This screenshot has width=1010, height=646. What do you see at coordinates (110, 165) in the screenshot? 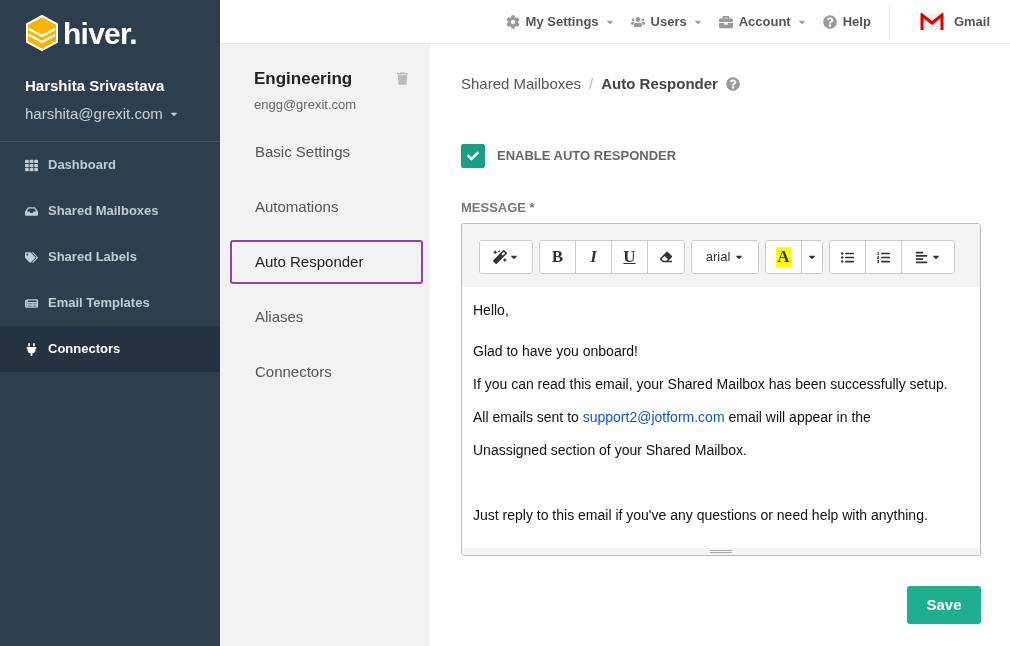
I see `nav-item: Dashboard` at bounding box center [110, 165].